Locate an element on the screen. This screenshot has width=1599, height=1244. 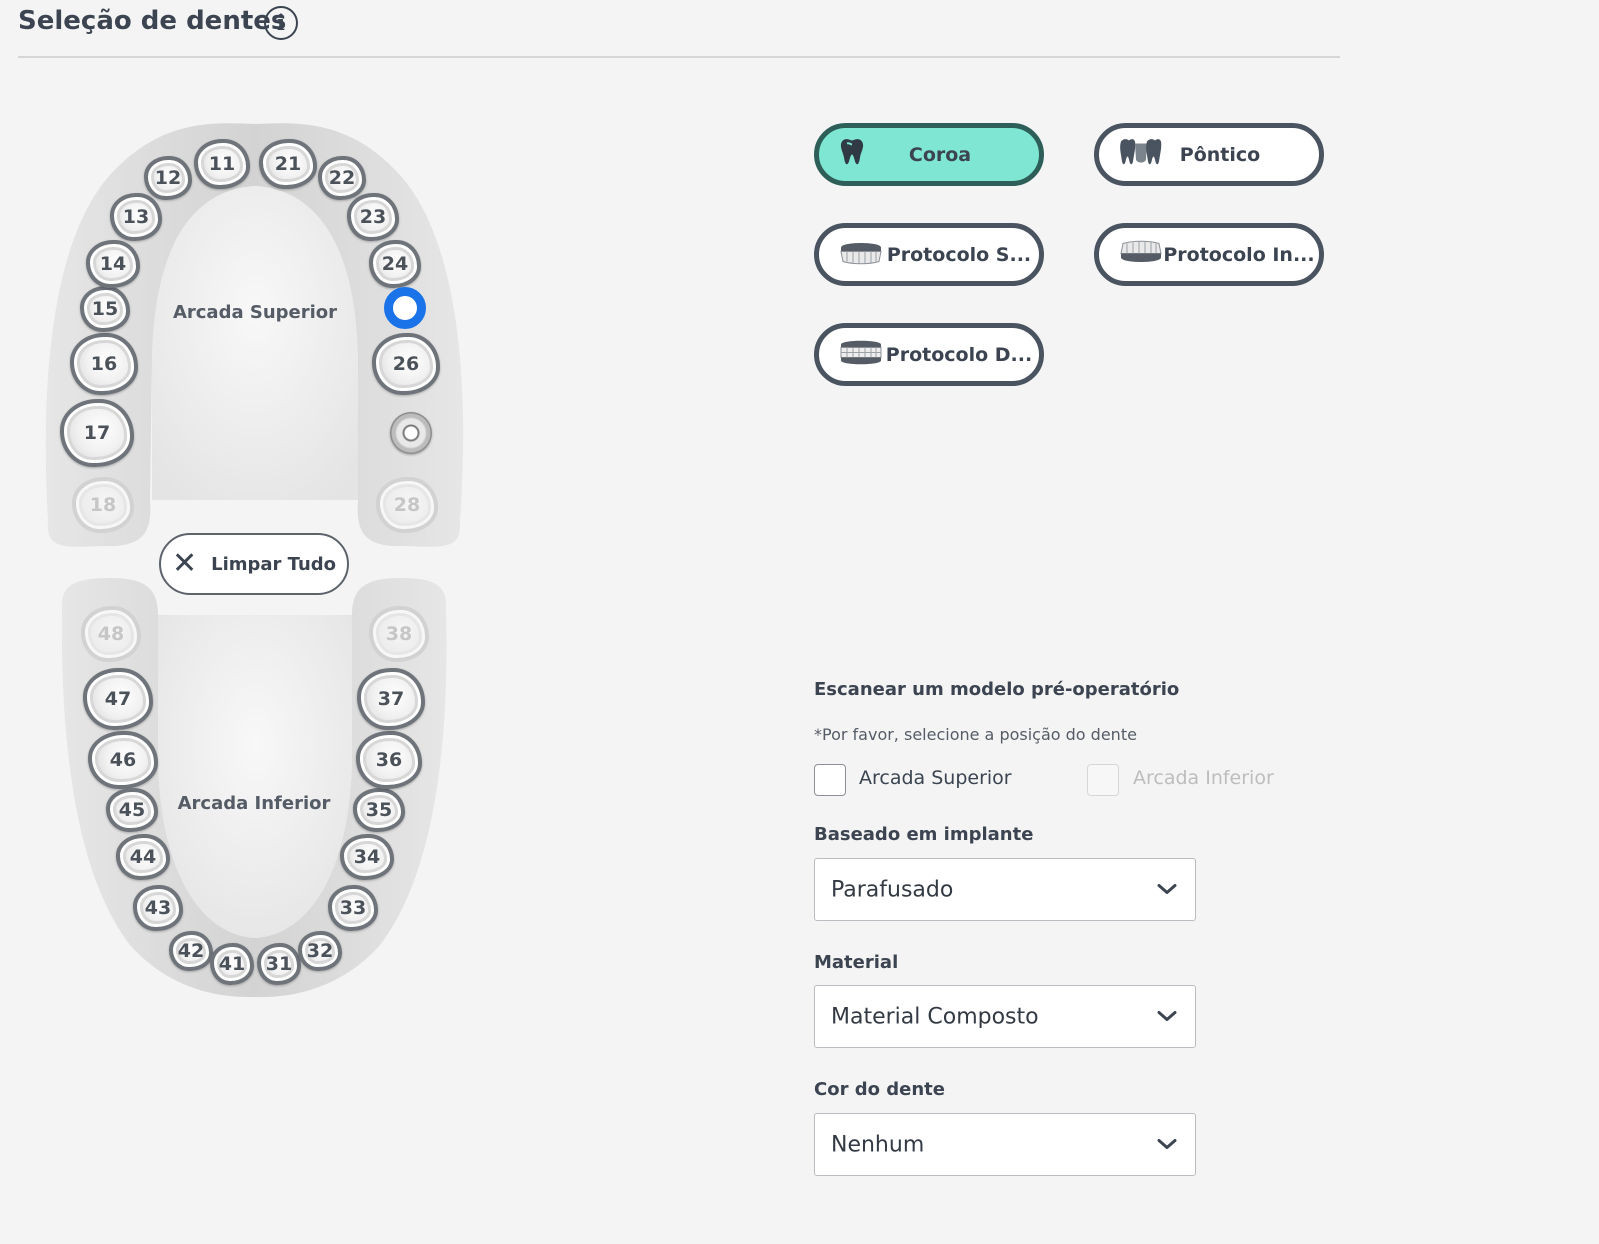
clear-all-label: Limpar Tudo is located at coordinates (274, 564).